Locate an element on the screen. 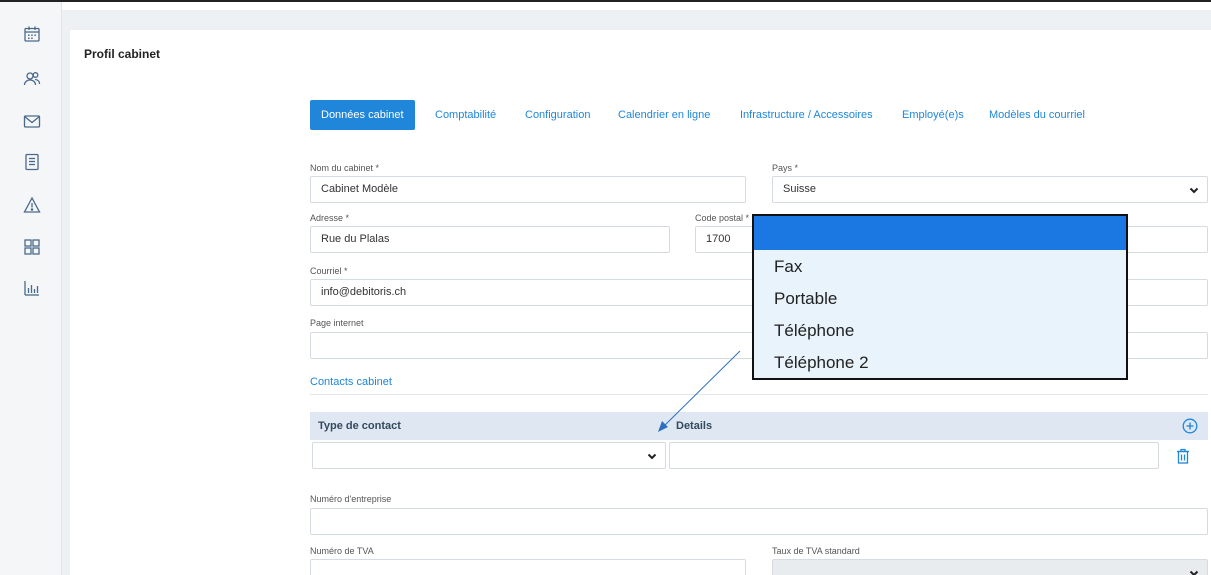 This screenshot has width=1211, height=575. dropdown-option-telephone-2: Téléphone 2 is located at coordinates (821, 363).